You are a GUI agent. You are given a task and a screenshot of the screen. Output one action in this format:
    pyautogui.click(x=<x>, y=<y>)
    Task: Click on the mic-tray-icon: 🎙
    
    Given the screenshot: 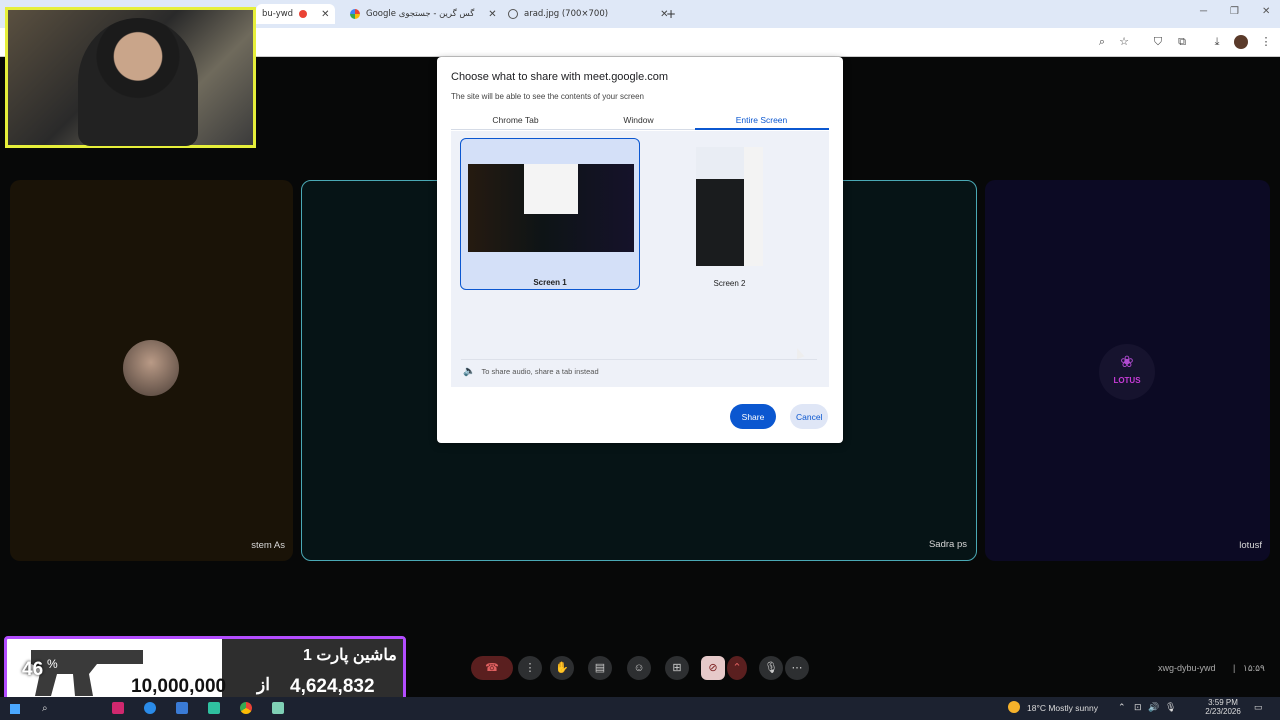 What is the action you would take?
    pyautogui.click(x=1170, y=707)
    